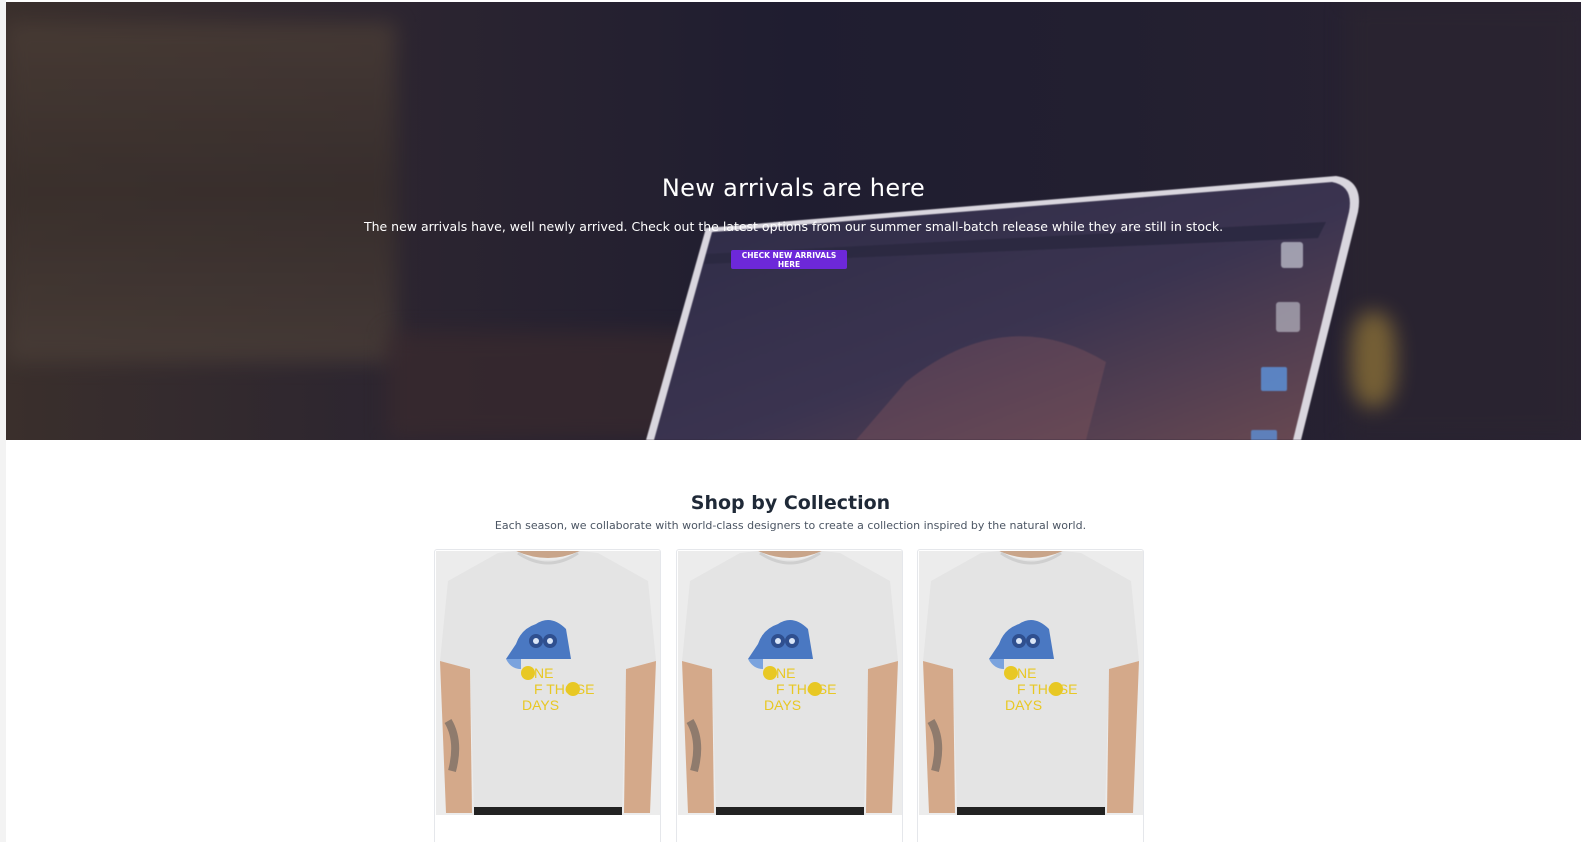 The image size is (1581, 842). Describe the element at coordinates (790, 503) in the screenshot. I see `collection-title: Shop by Collection` at that location.